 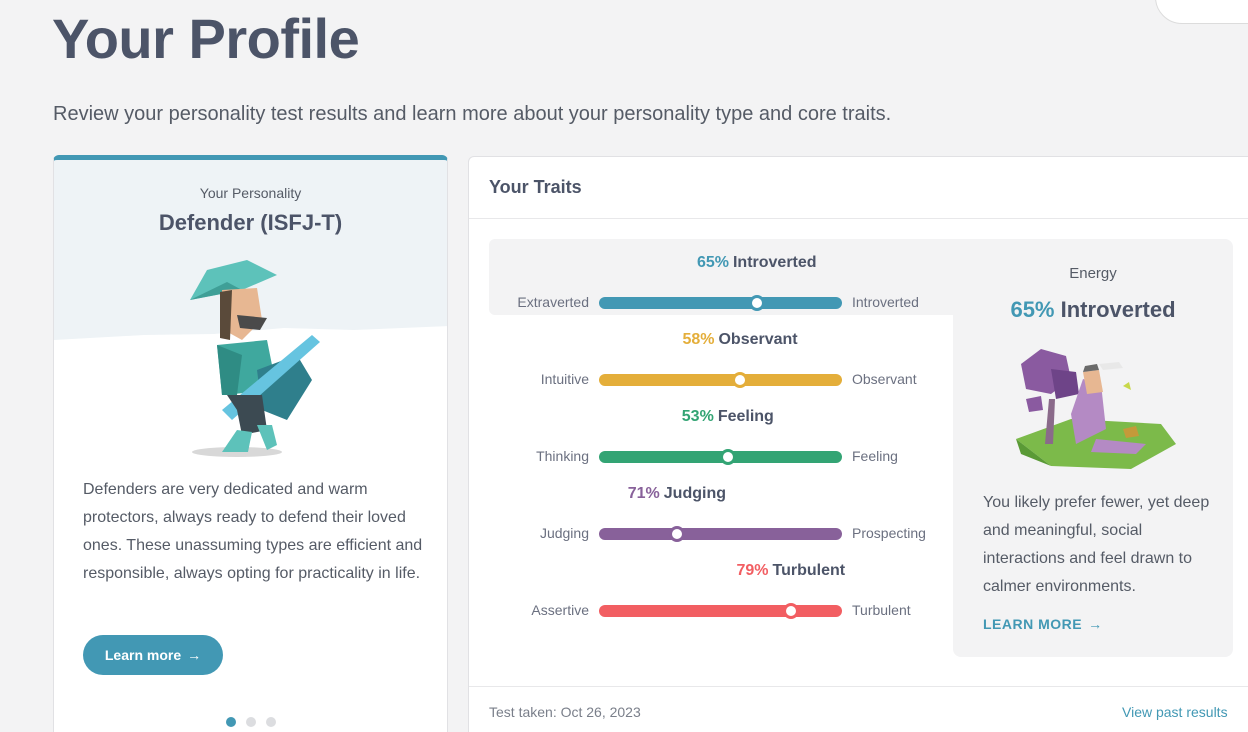 What do you see at coordinates (875, 456) in the screenshot?
I see `trait-right-pole: Feeling` at bounding box center [875, 456].